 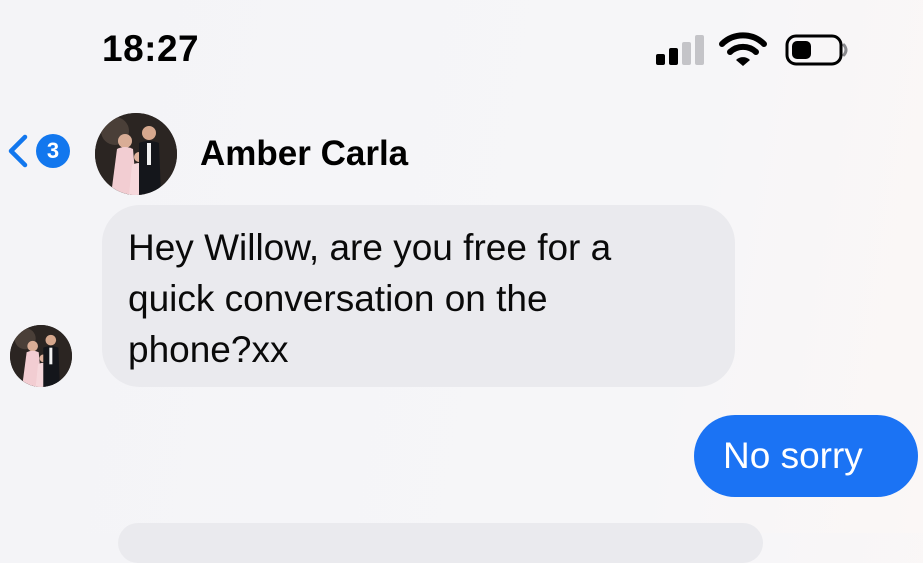 I want to click on chevron-left-icon, so click(x=18, y=151).